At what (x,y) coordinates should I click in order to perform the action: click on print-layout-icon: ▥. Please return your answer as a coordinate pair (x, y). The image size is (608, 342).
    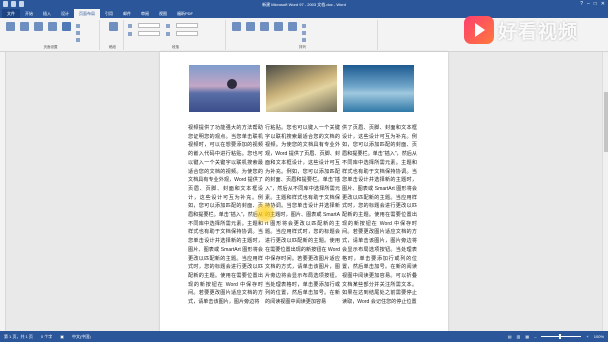
    Looking at the image, I should click on (519, 336).